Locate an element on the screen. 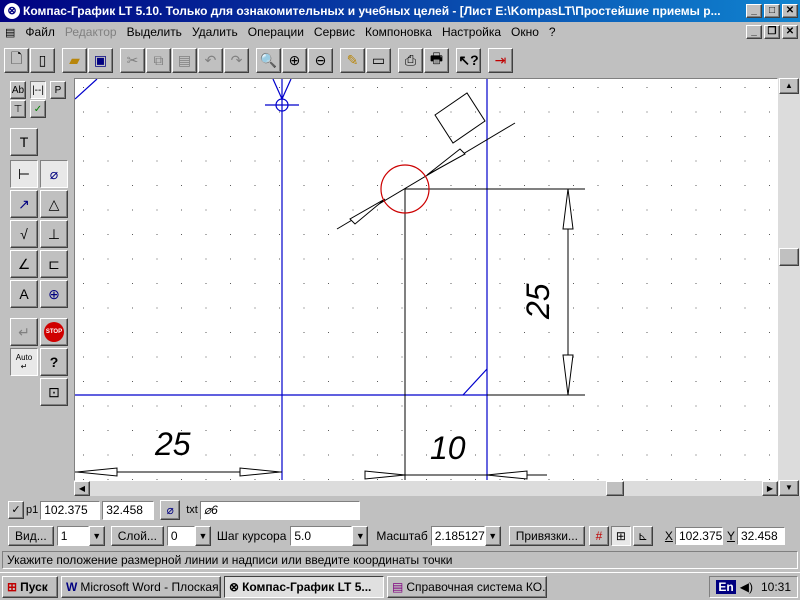 The image size is (800, 600). scroll-right-button: ▶ is located at coordinates (770, 488).